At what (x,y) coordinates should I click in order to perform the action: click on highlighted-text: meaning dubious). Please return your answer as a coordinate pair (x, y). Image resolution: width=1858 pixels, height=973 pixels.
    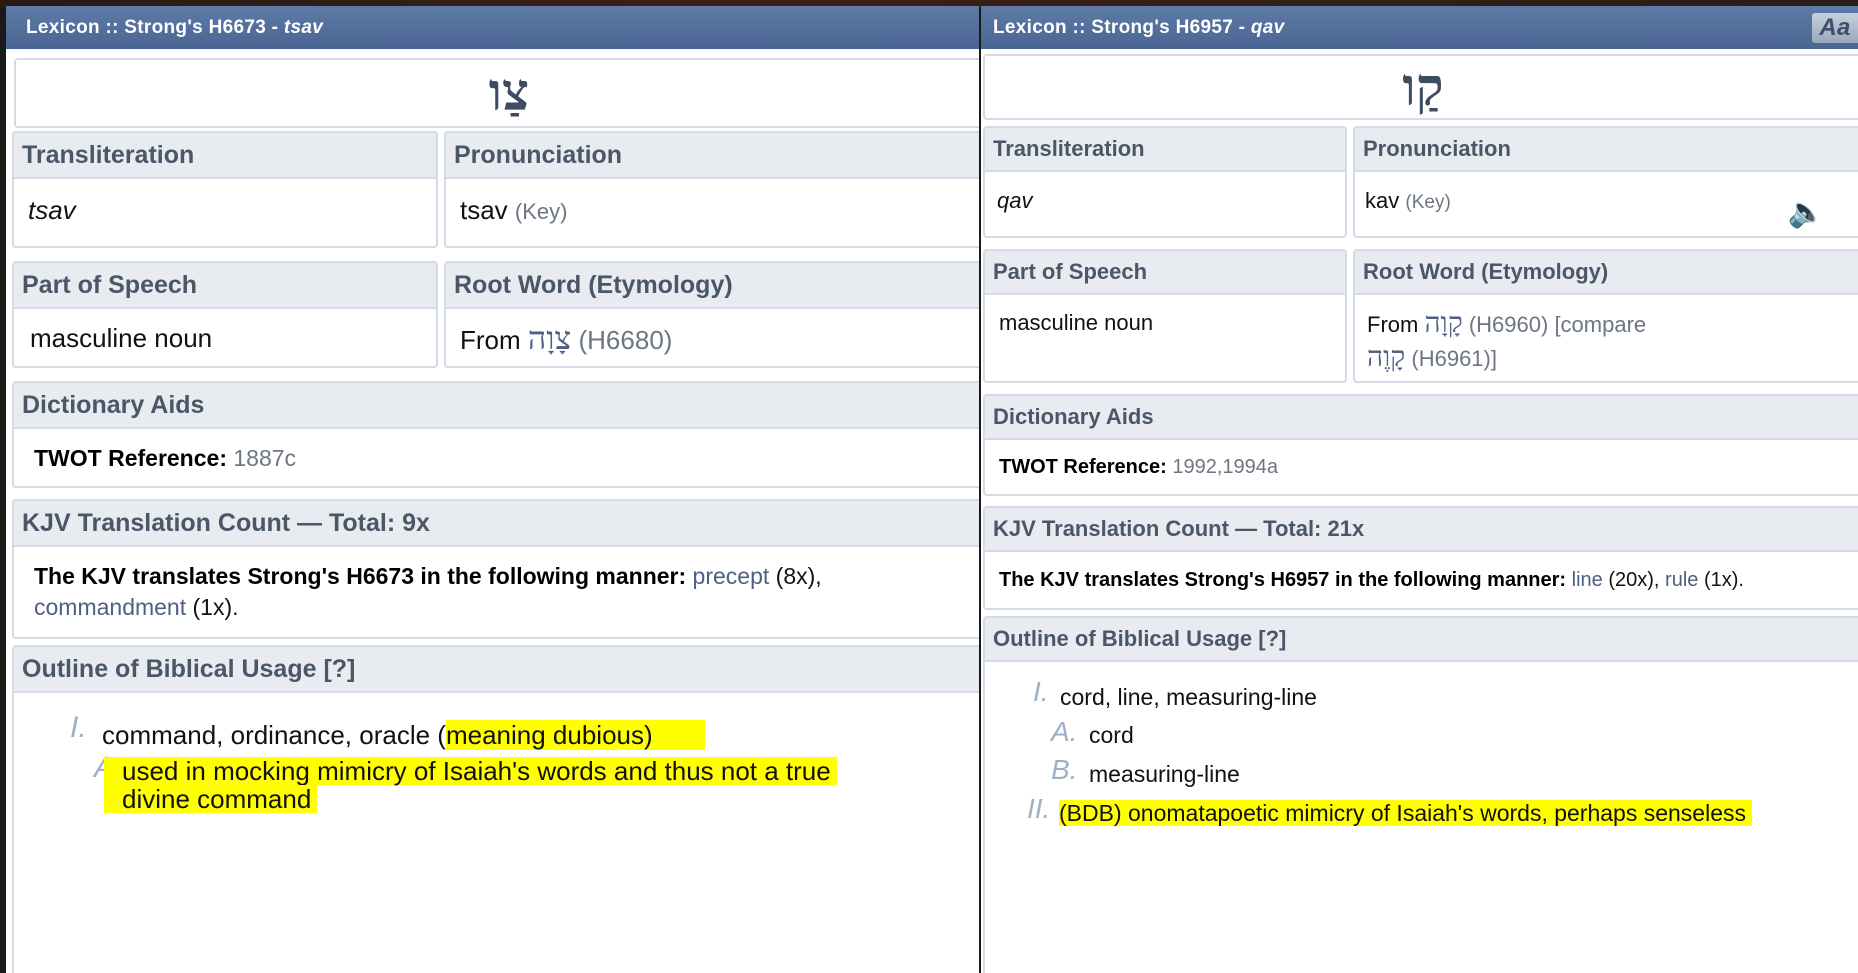
    Looking at the image, I should click on (575, 735).